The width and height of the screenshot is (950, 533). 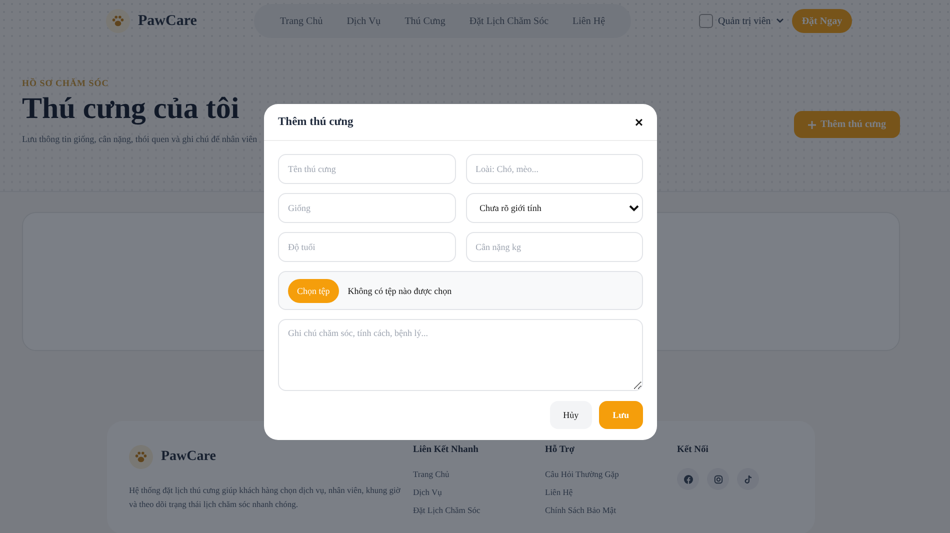 I want to click on nav-link: Dịch Vụ, so click(x=363, y=21).